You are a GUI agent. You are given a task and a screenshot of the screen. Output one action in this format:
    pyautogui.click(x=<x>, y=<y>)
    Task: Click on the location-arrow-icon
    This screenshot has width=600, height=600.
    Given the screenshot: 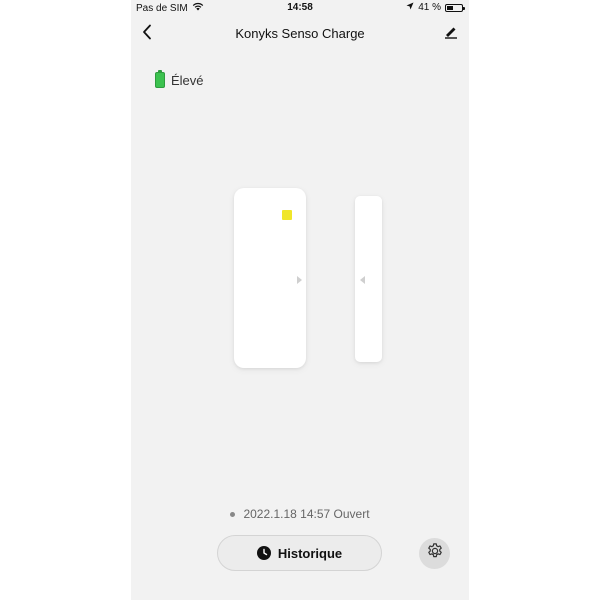 What is the action you would take?
    pyautogui.click(x=410, y=7)
    